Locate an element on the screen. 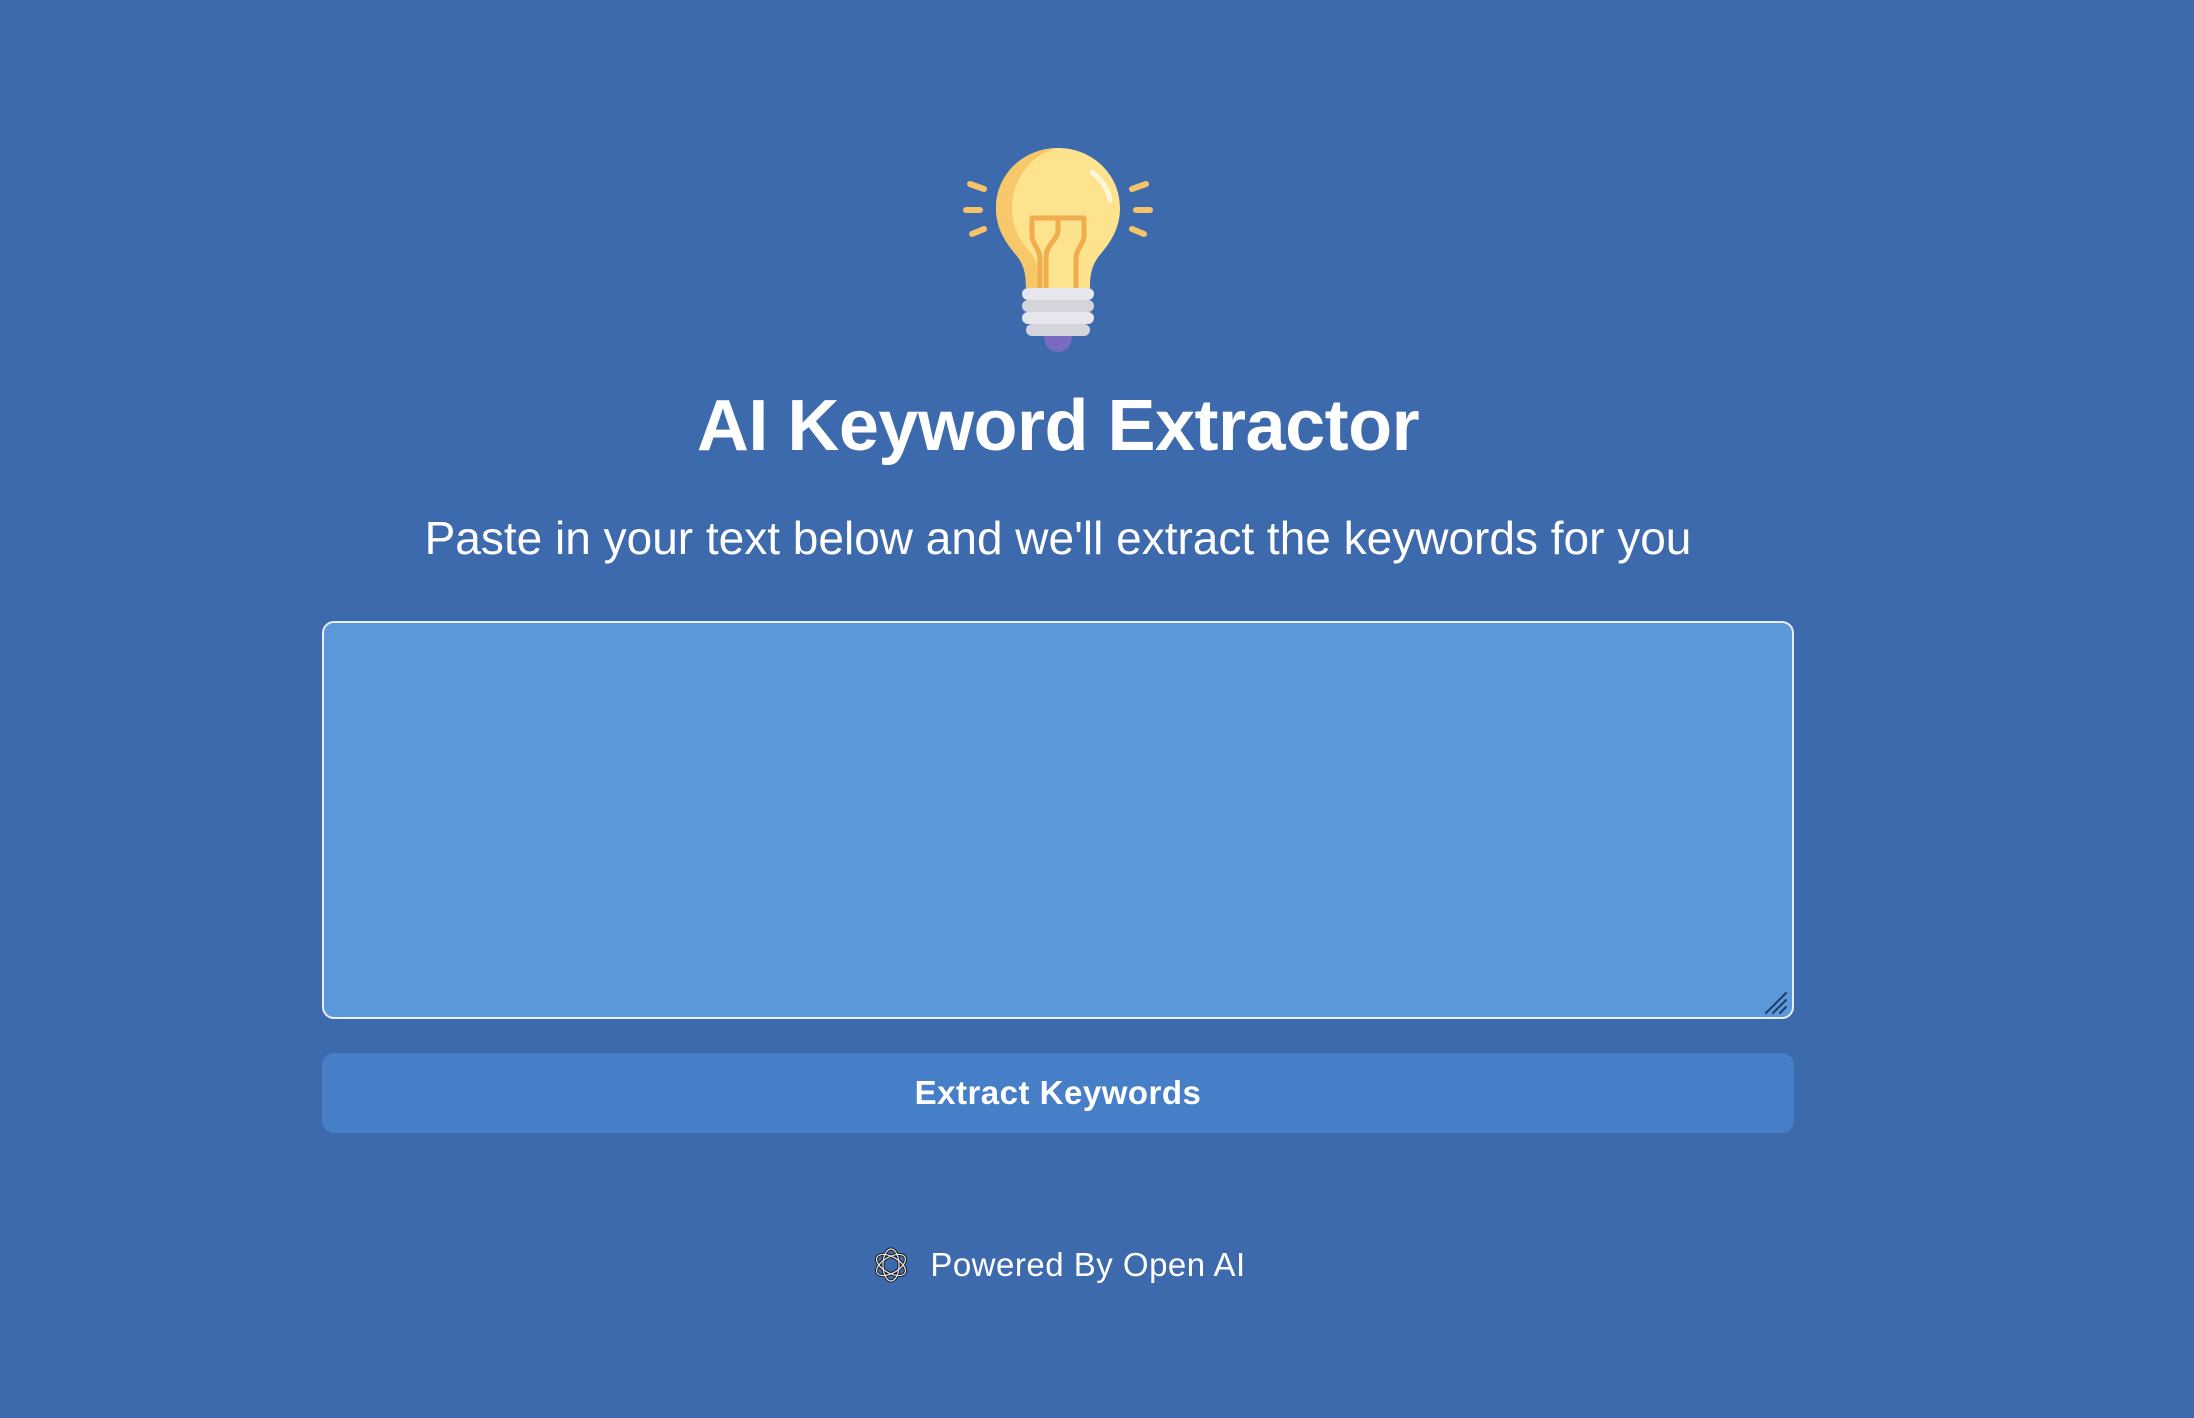  openai-logo-icon is located at coordinates (891, 1265).